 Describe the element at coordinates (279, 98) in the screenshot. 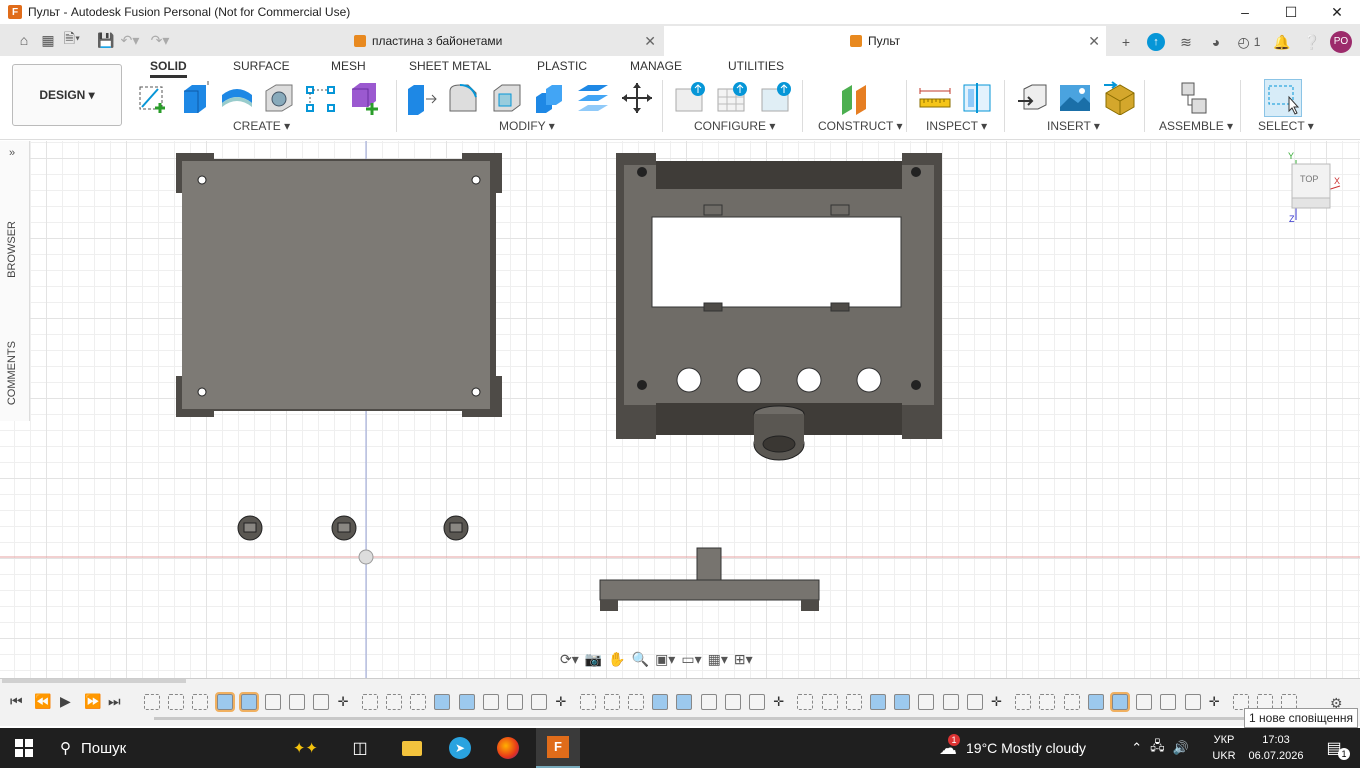

I see `hole-icon` at that location.